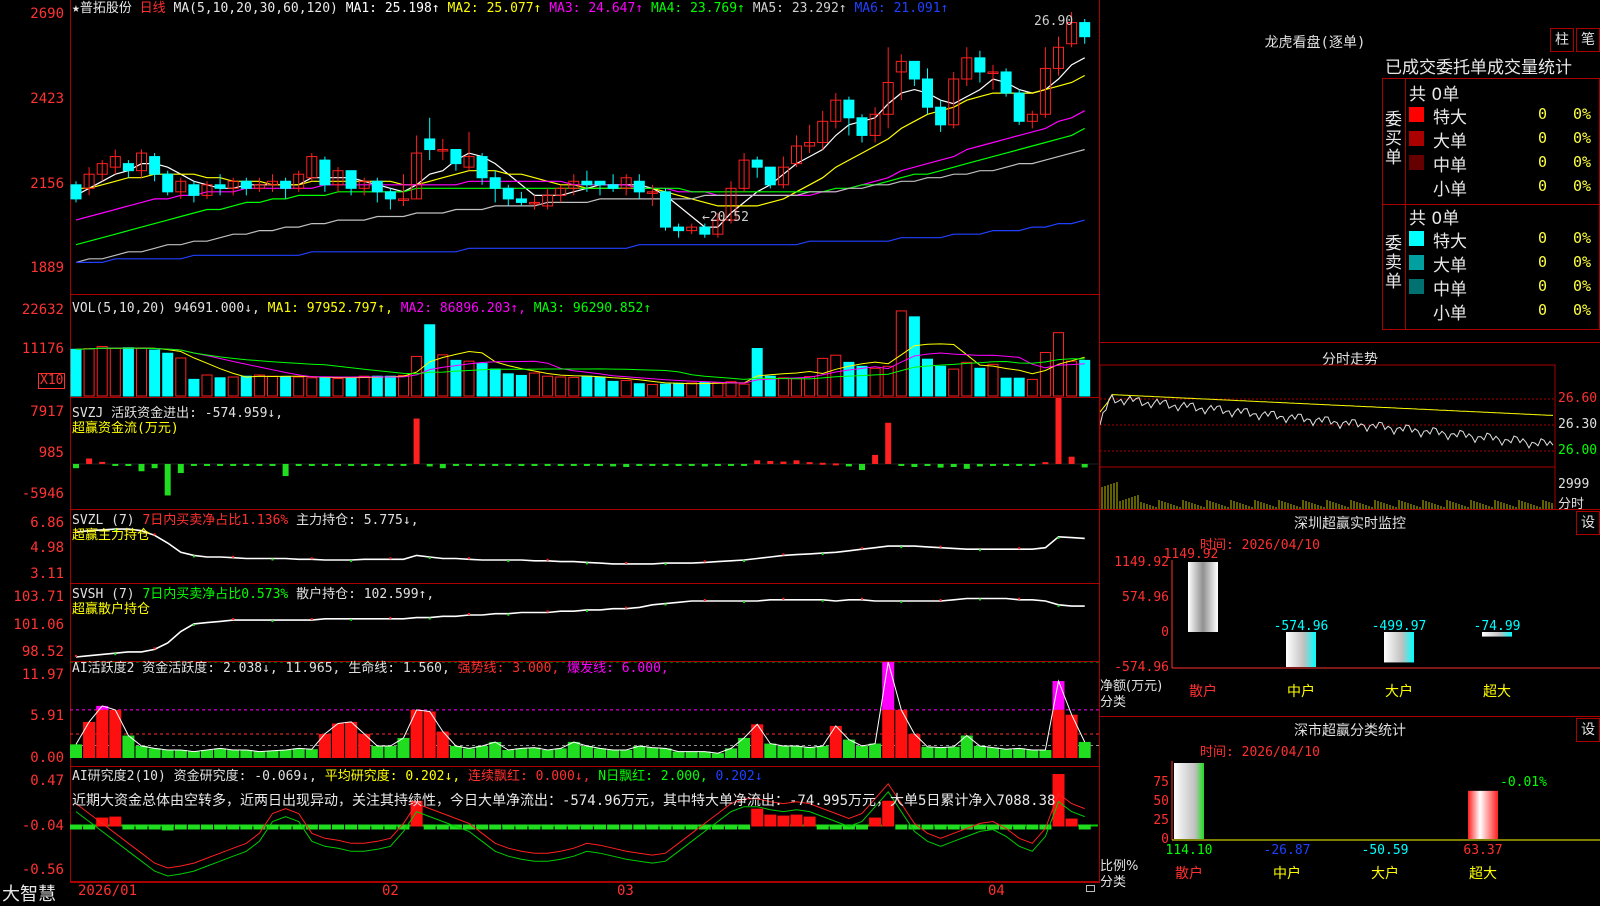  Describe the element at coordinates (1399, 691) in the screenshot. I see `sz-monitor-category: 大户` at that location.